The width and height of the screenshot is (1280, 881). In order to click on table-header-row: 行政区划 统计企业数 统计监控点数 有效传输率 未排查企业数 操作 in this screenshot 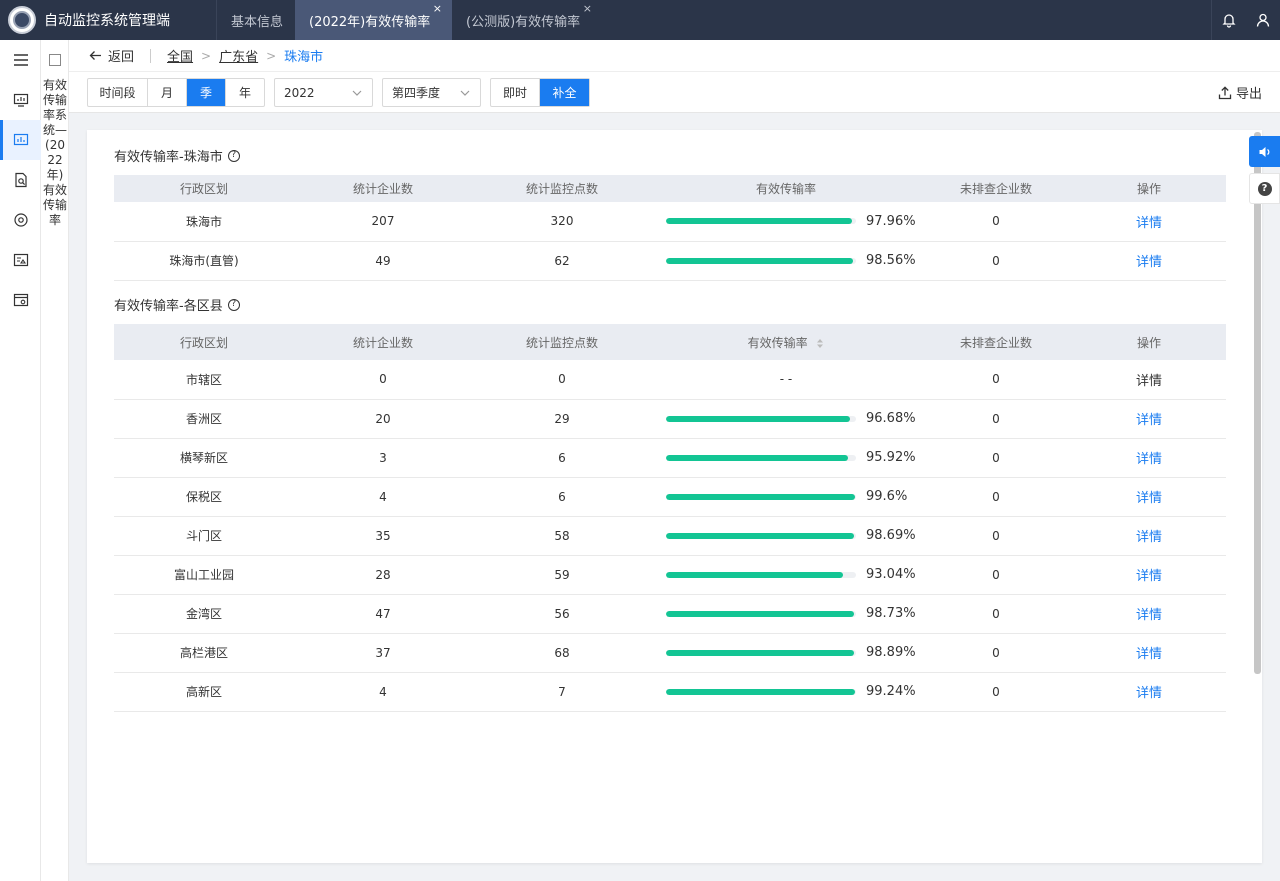, I will do `click(670, 188)`.